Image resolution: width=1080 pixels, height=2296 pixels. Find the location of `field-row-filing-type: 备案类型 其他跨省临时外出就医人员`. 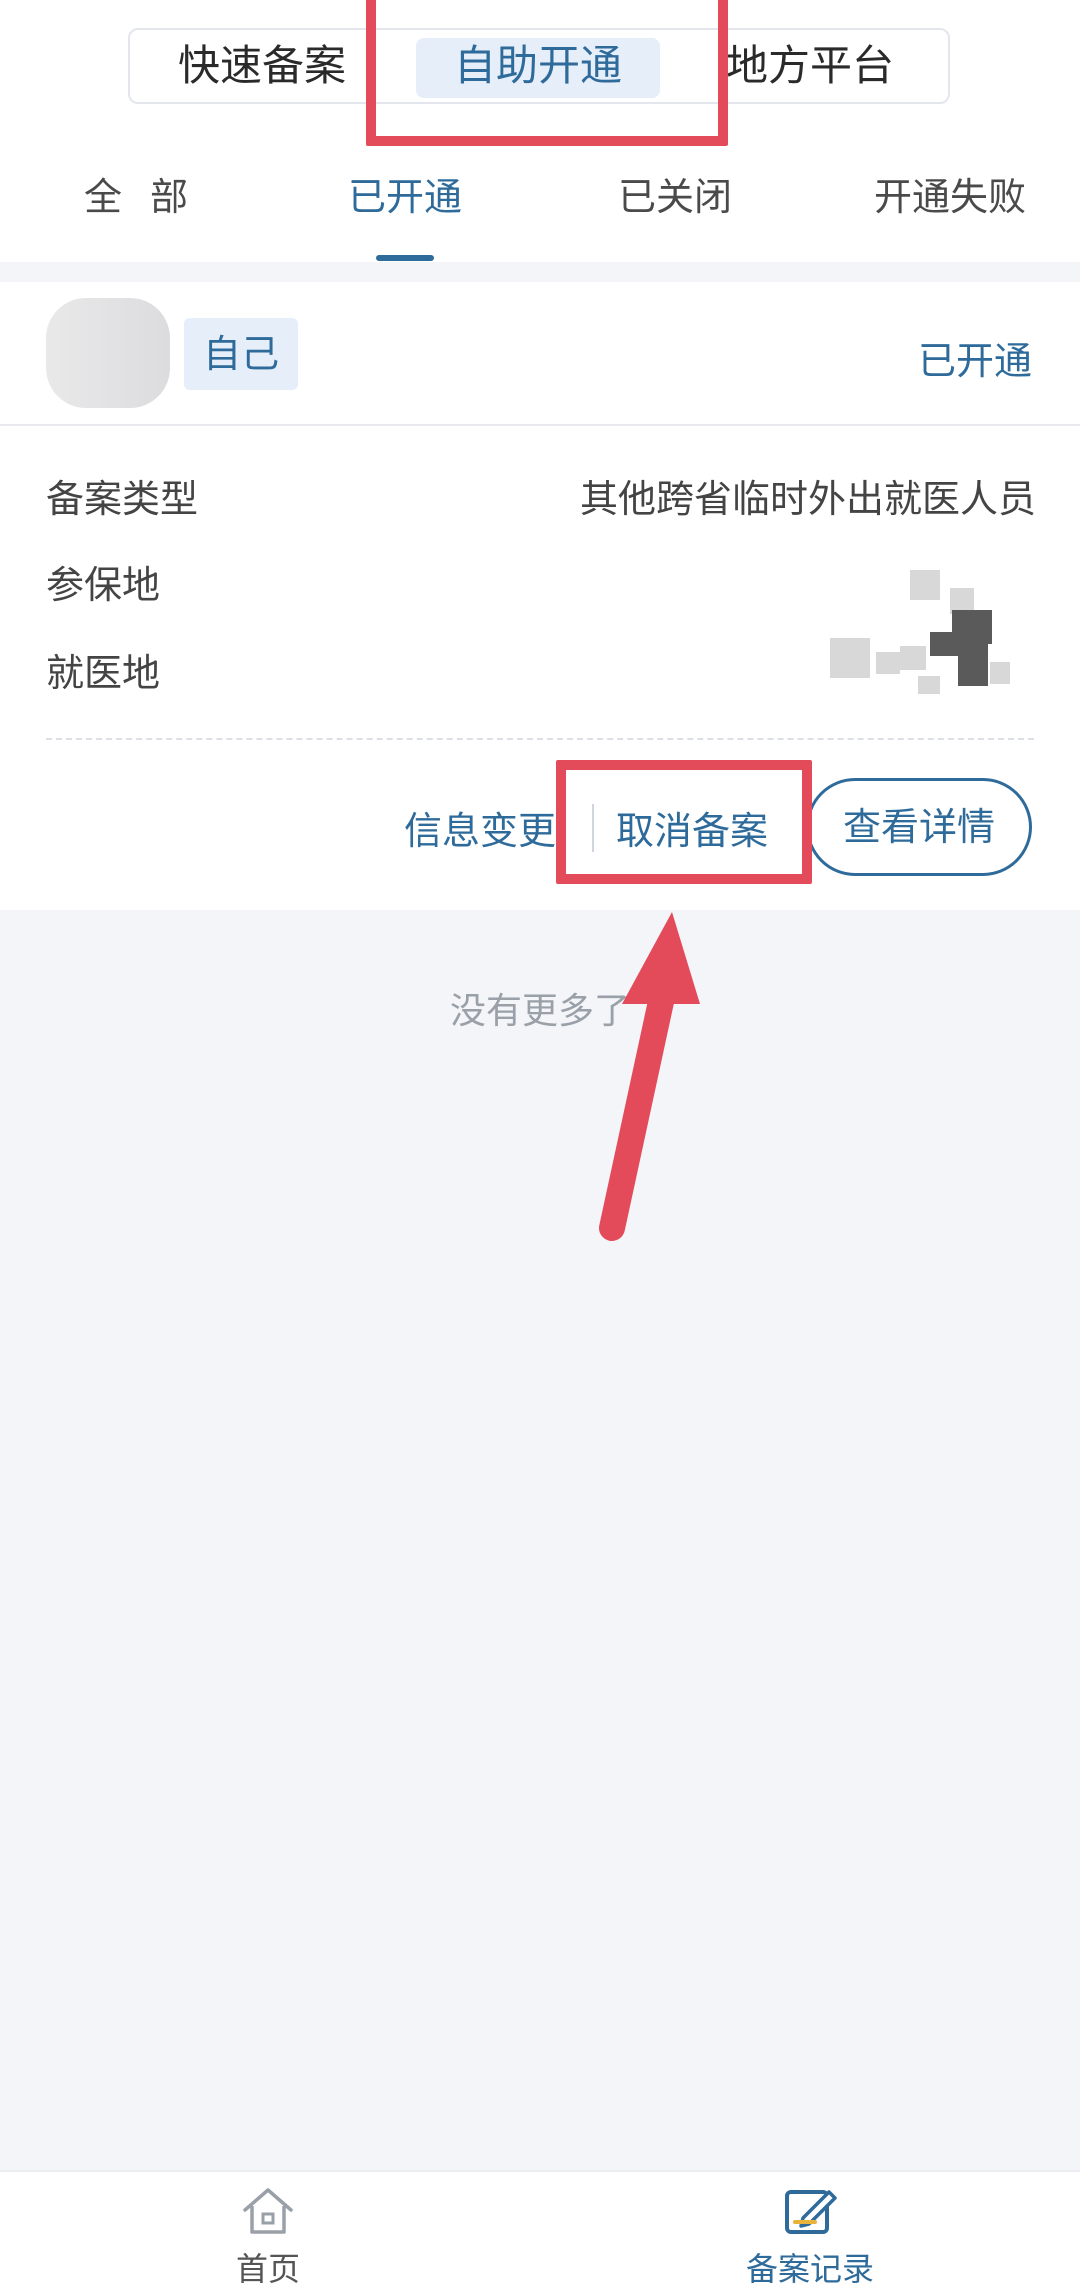

field-row-filing-type: 备案类型 其他跨省临时外出就医人员 is located at coordinates (541, 498).